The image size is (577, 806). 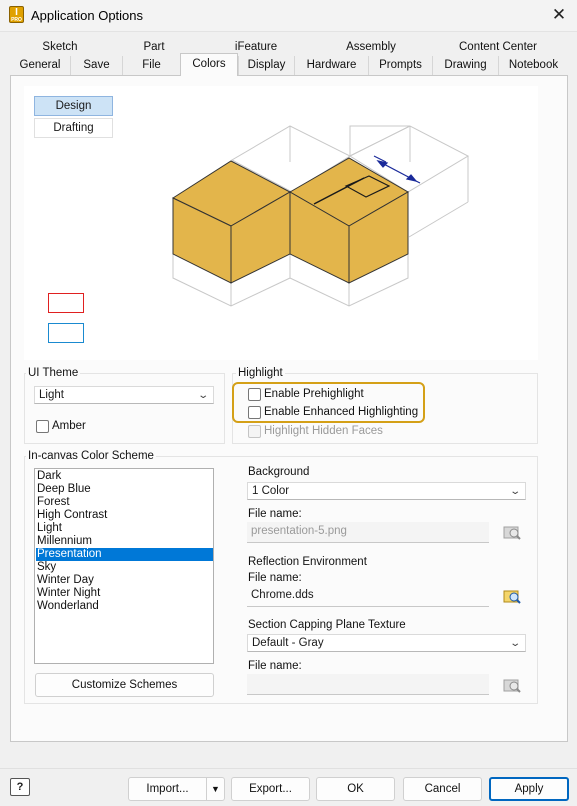 What do you see at coordinates (307, 562) in the screenshot?
I see `reflection-label: Reflection Environment` at bounding box center [307, 562].